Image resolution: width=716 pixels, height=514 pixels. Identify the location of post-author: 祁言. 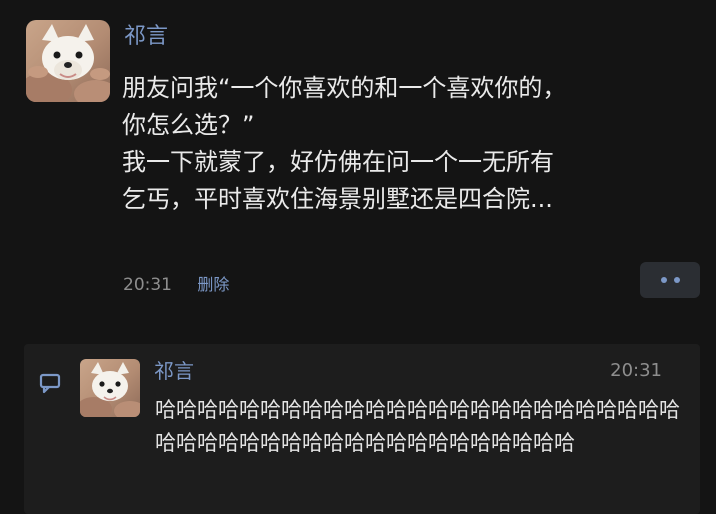
(146, 37).